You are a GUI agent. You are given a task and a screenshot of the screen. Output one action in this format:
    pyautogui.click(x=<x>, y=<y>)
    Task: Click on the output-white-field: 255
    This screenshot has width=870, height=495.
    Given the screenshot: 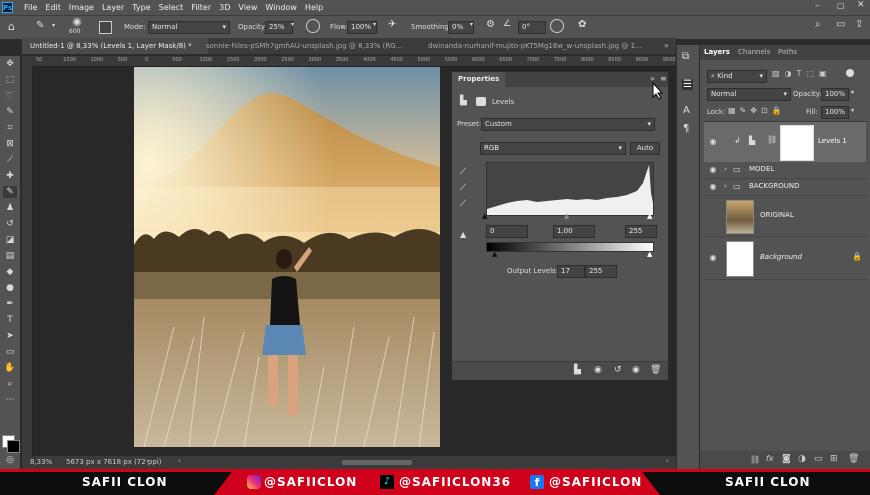 What is the action you would take?
    pyautogui.click(x=601, y=271)
    